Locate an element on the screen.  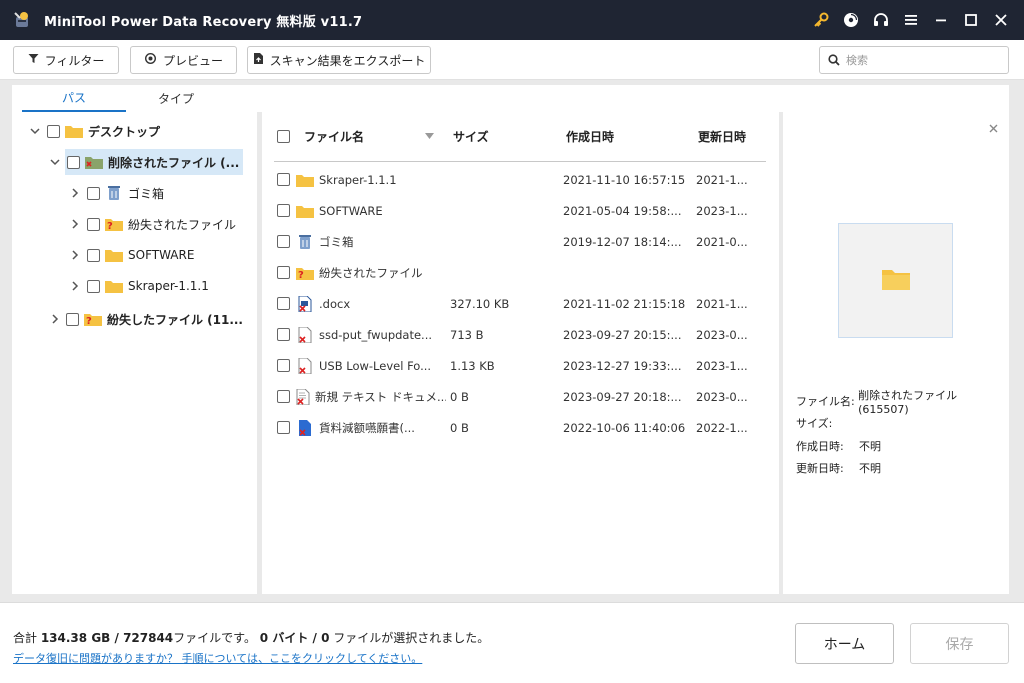
tree-item-lost-files: ? 紛失されたファイル is located at coordinates (155, 224).